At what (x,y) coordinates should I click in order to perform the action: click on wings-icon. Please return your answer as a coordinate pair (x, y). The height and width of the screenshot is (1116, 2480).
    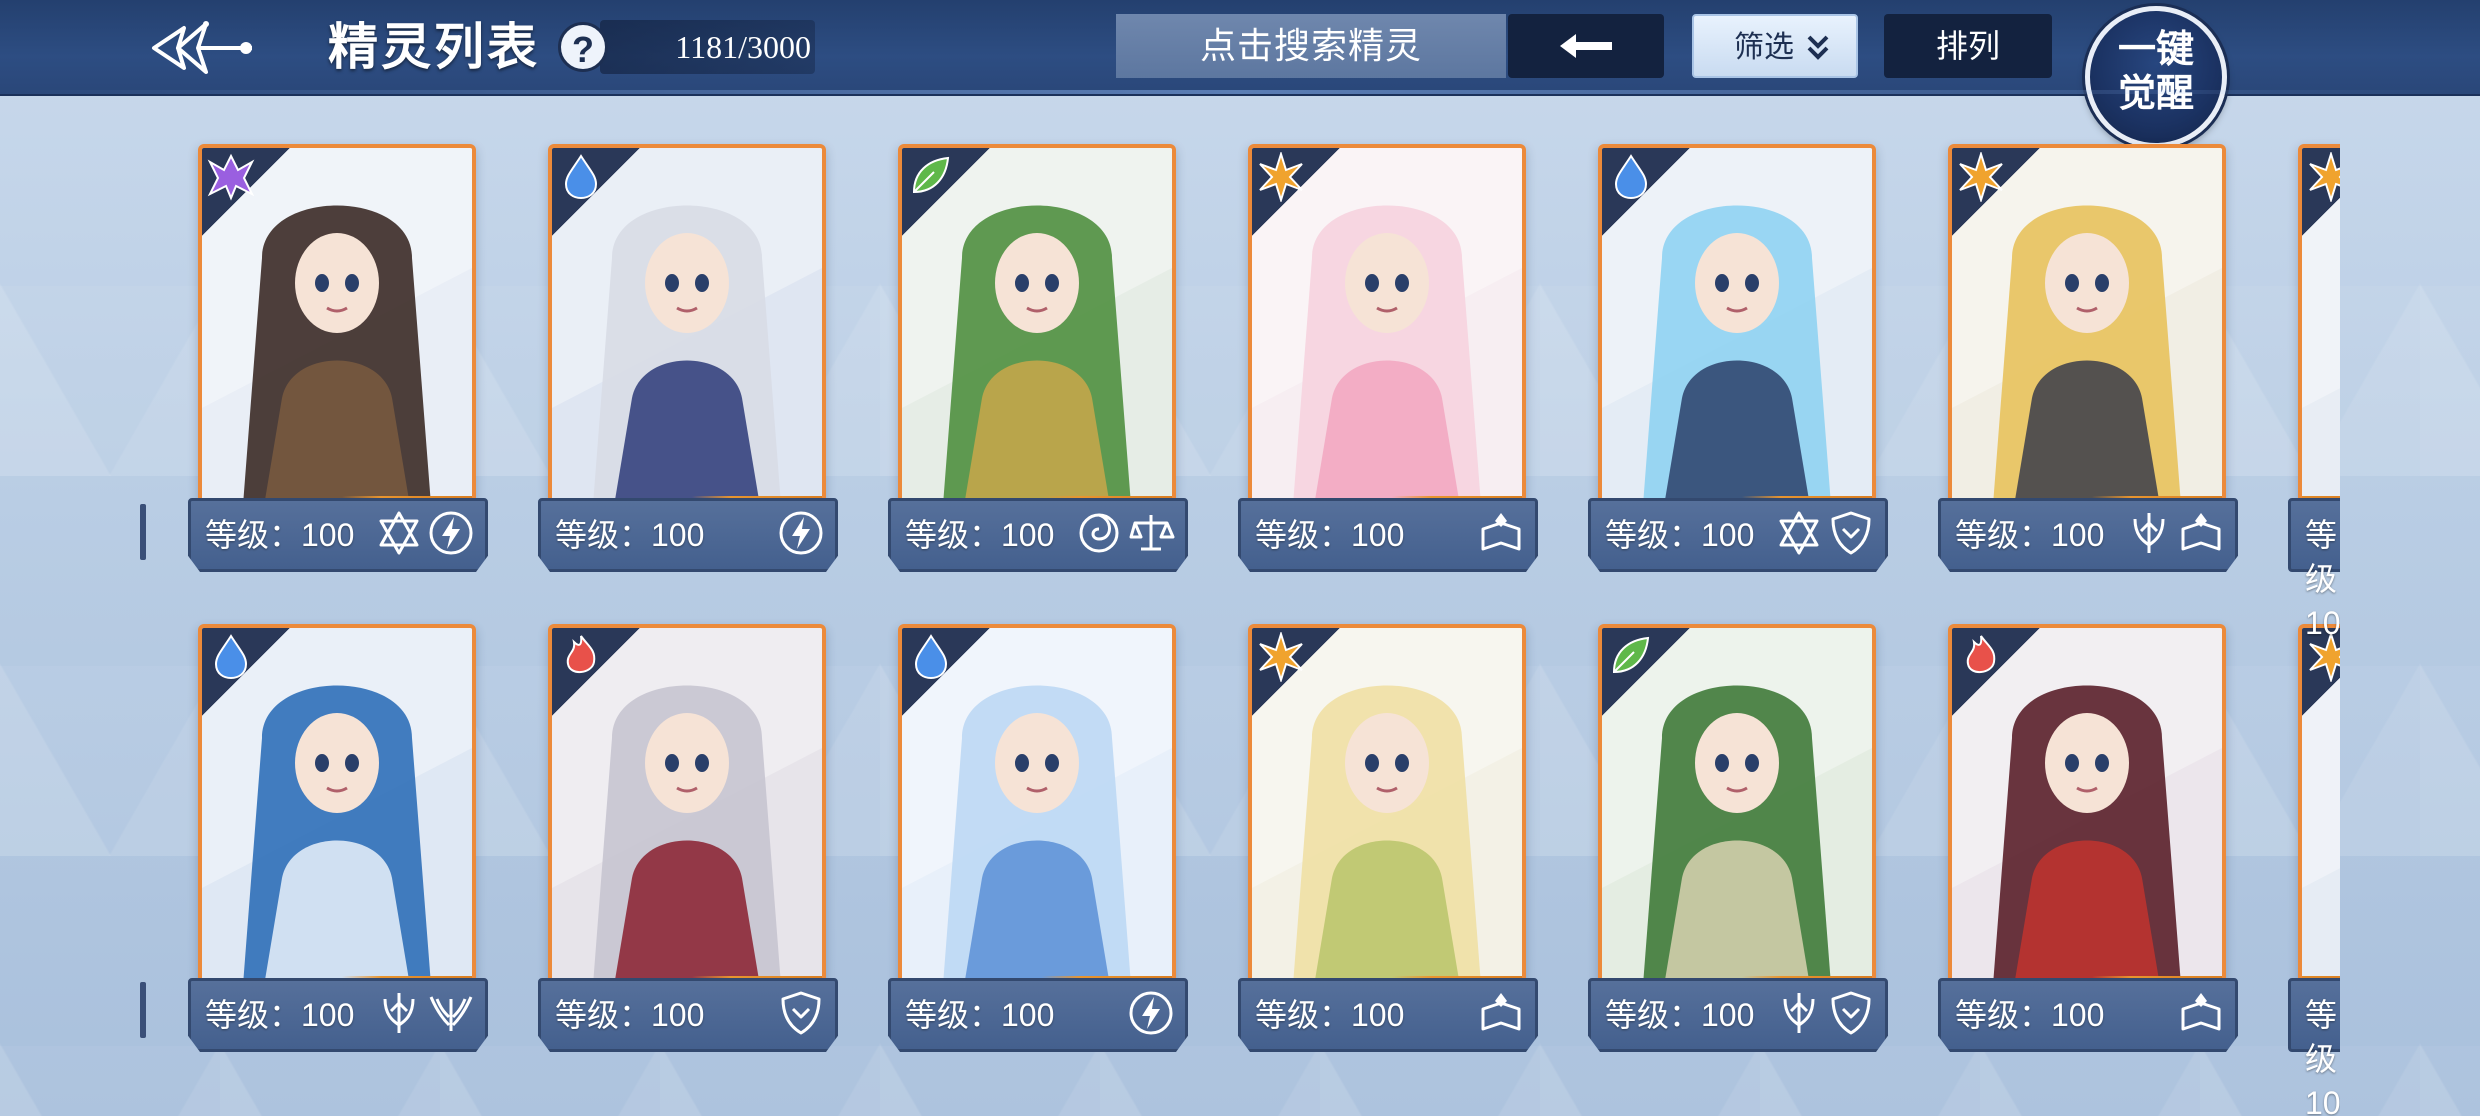
    Looking at the image, I should click on (451, 1013).